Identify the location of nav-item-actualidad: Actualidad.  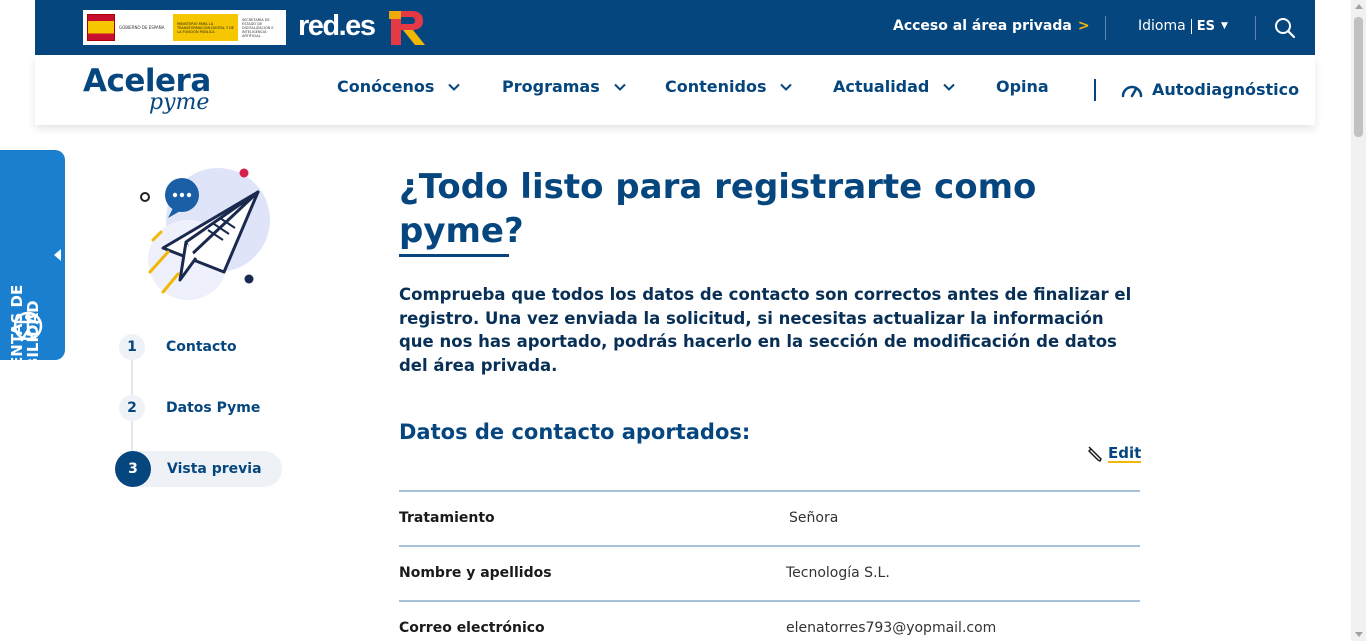
(894, 86).